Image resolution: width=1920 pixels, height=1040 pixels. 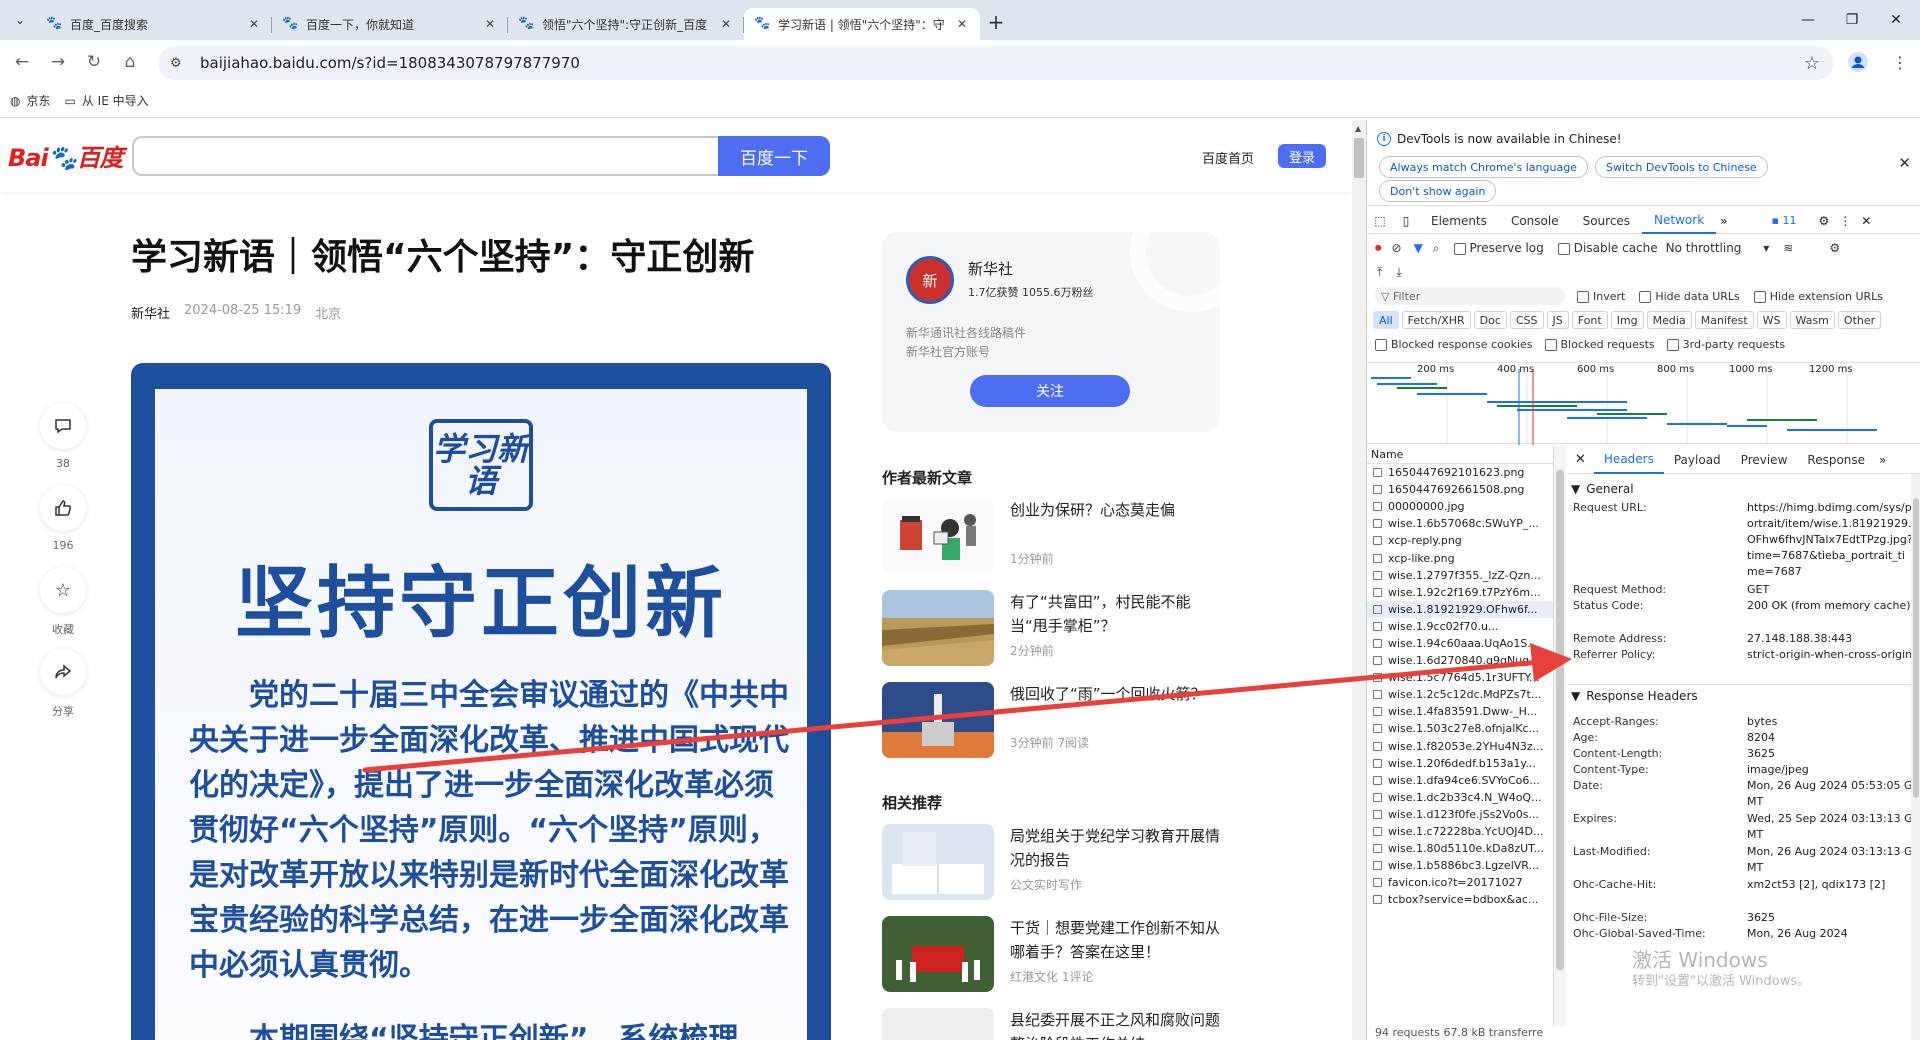 What do you see at coordinates (1460, 882) in the screenshot?
I see `request-row: favicon.ico?t=20171027` at bounding box center [1460, 882].